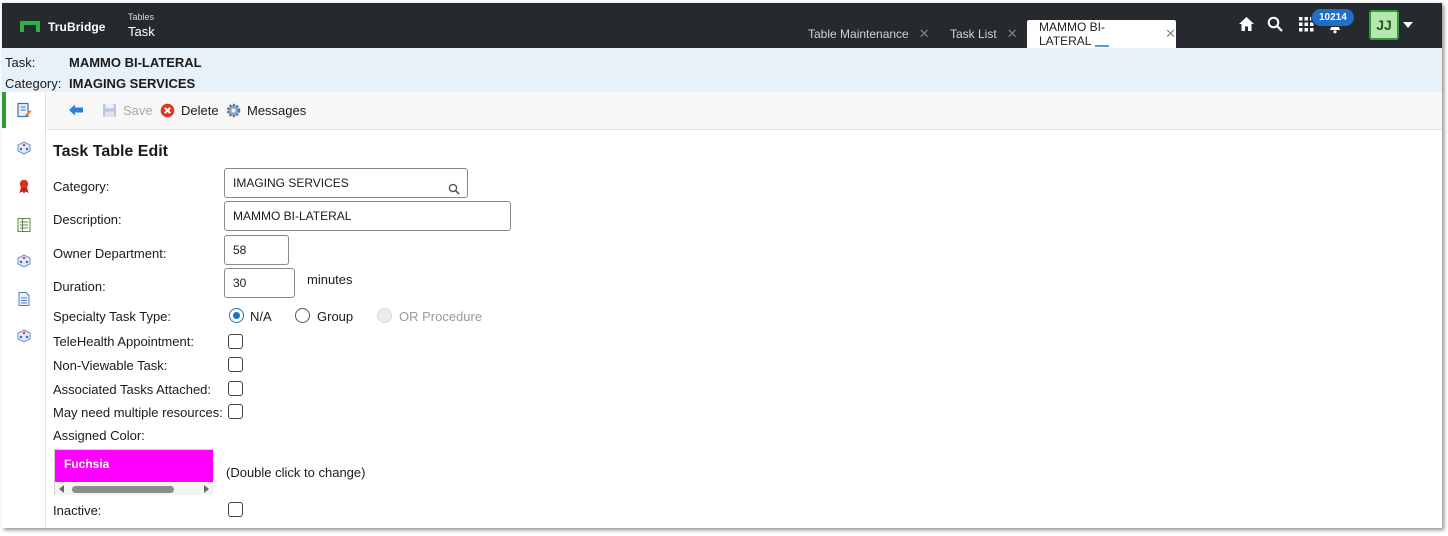  What do you see at coordinates (141, 31) in the screenshot?
I see `module-name: Task` at bounding box center [141, 31].